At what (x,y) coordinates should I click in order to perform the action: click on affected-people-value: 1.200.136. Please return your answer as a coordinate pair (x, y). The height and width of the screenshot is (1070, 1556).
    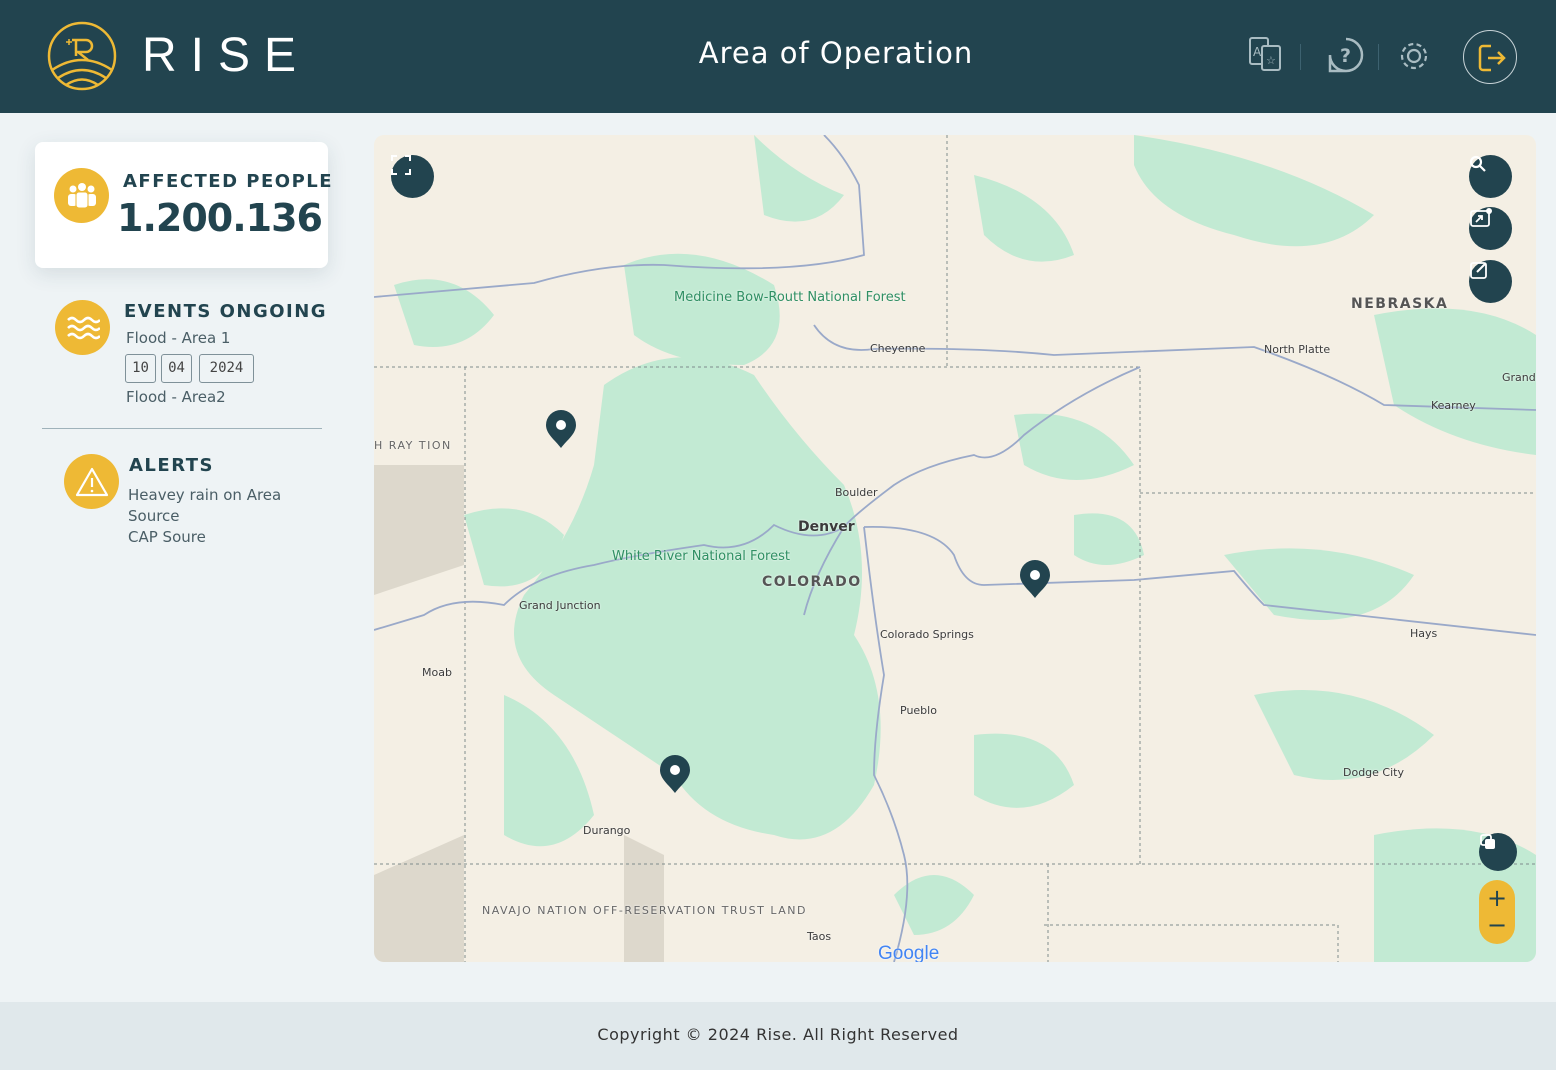
    Looking at the image, I should click on (220, 218).